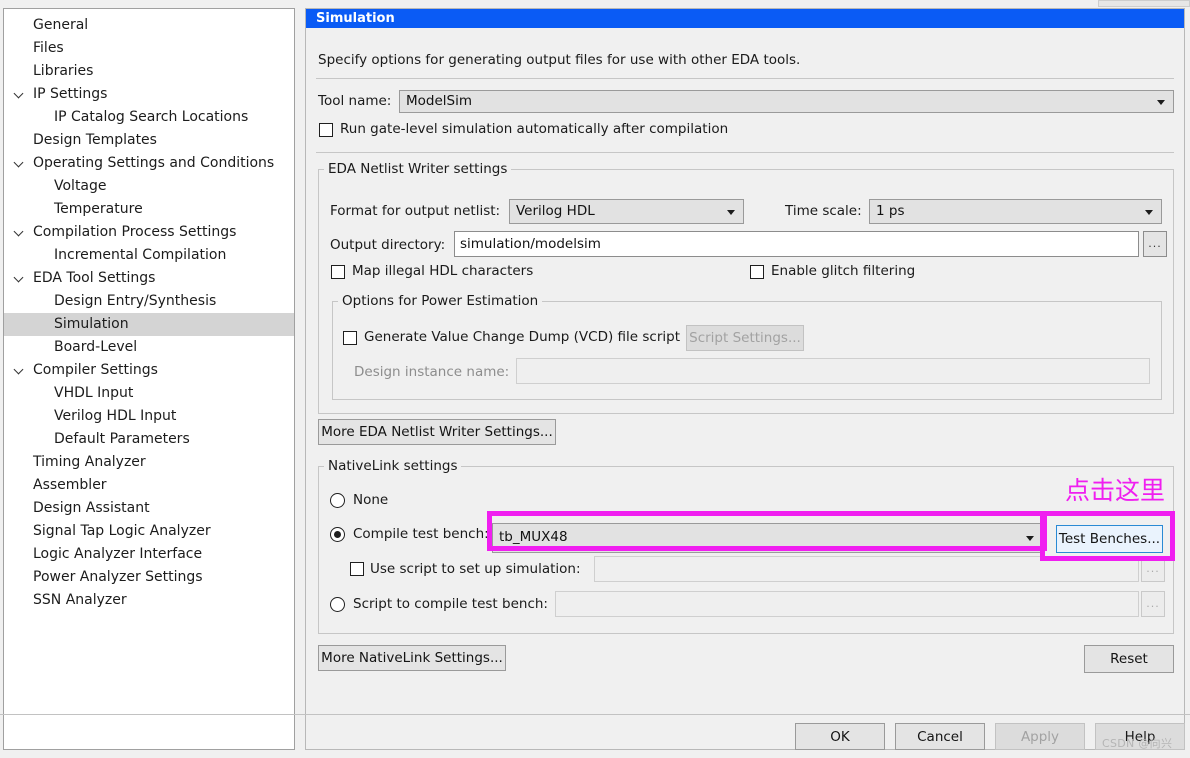  Describe the element at coordinates (135, 301) in the screenshot. I see `sidebar-item-label: Design Entry/Synthesis` at that location.